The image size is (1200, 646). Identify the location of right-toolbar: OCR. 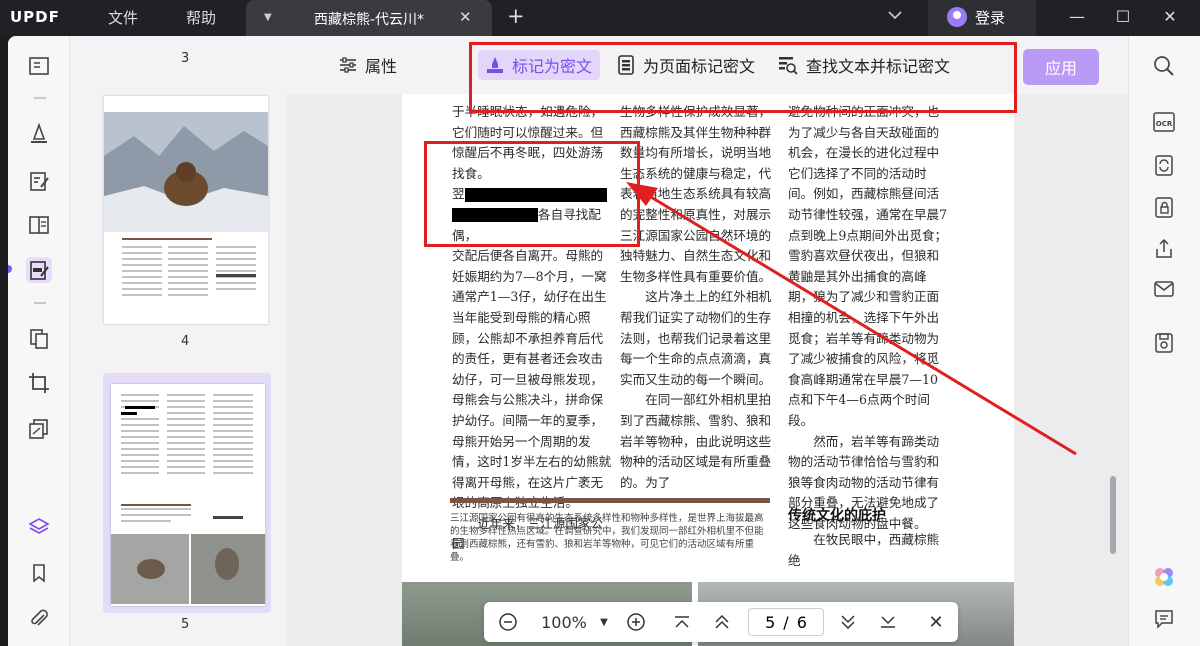
(1164, 341).